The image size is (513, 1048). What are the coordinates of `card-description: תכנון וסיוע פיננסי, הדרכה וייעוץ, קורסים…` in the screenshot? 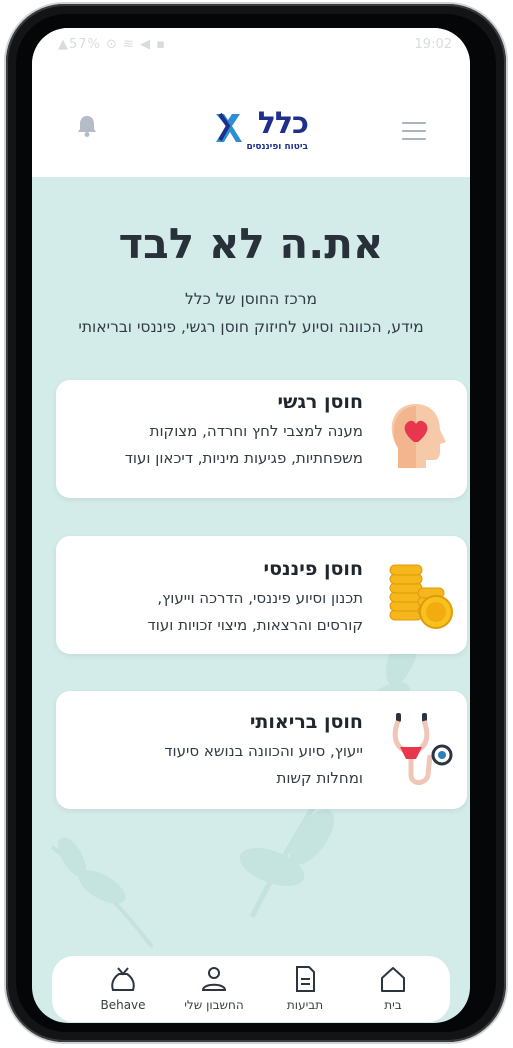 It's located at (255, 611).